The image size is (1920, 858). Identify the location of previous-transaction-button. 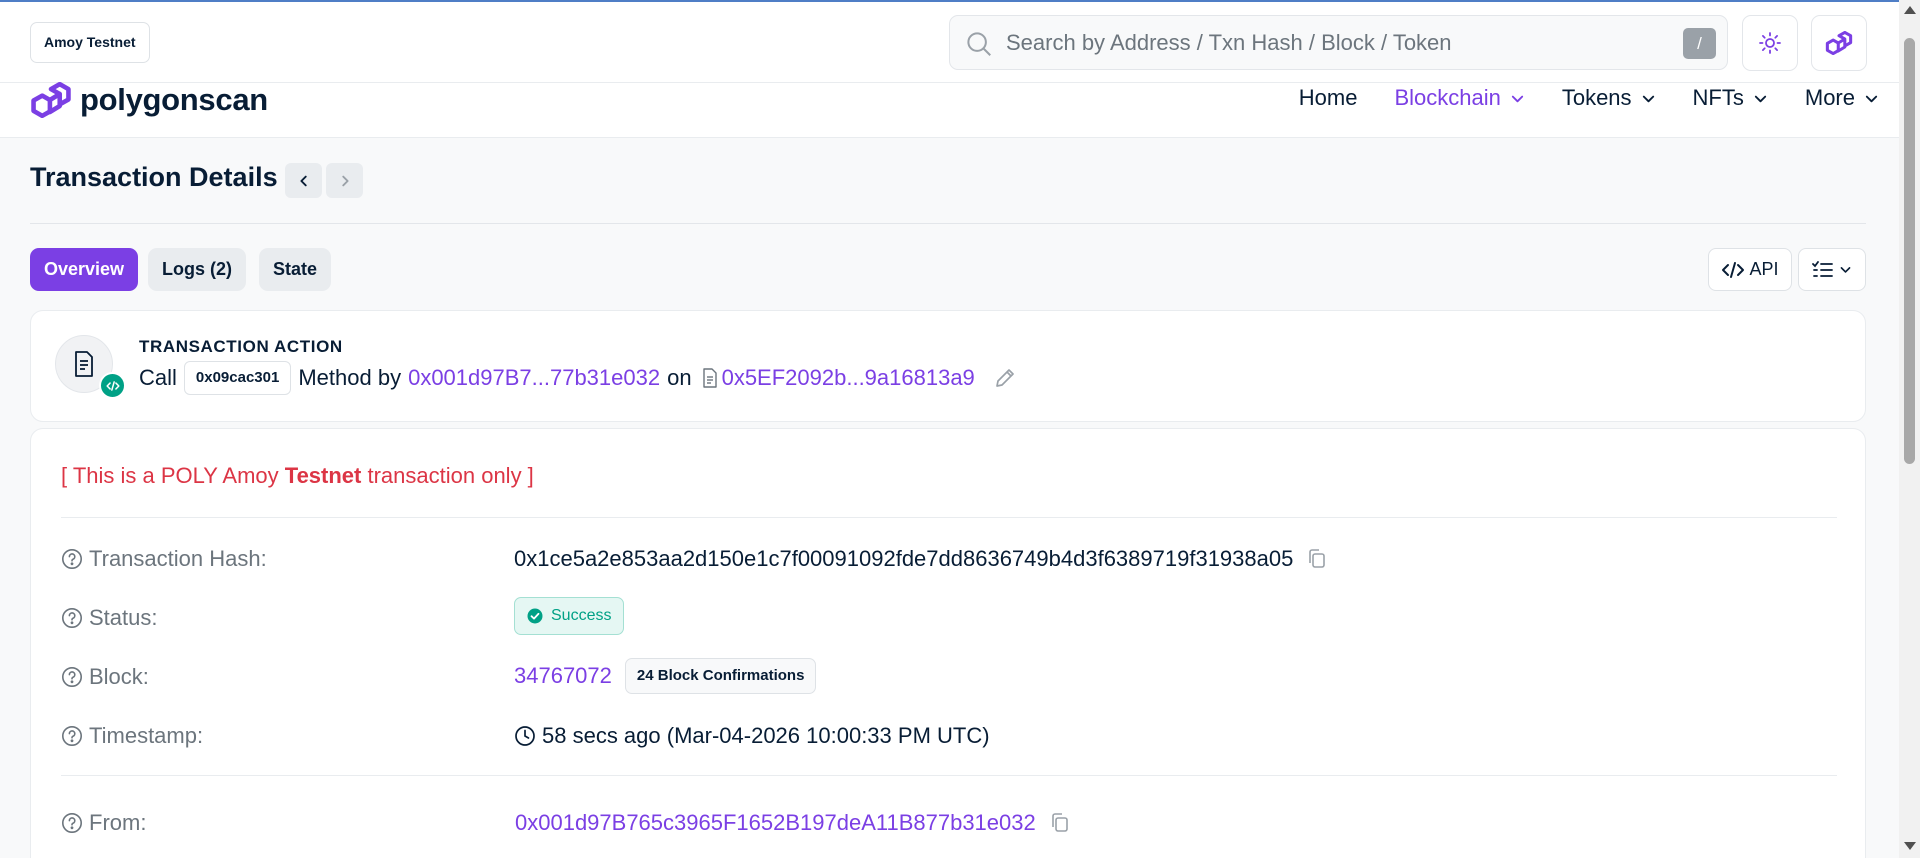
(303, 180).